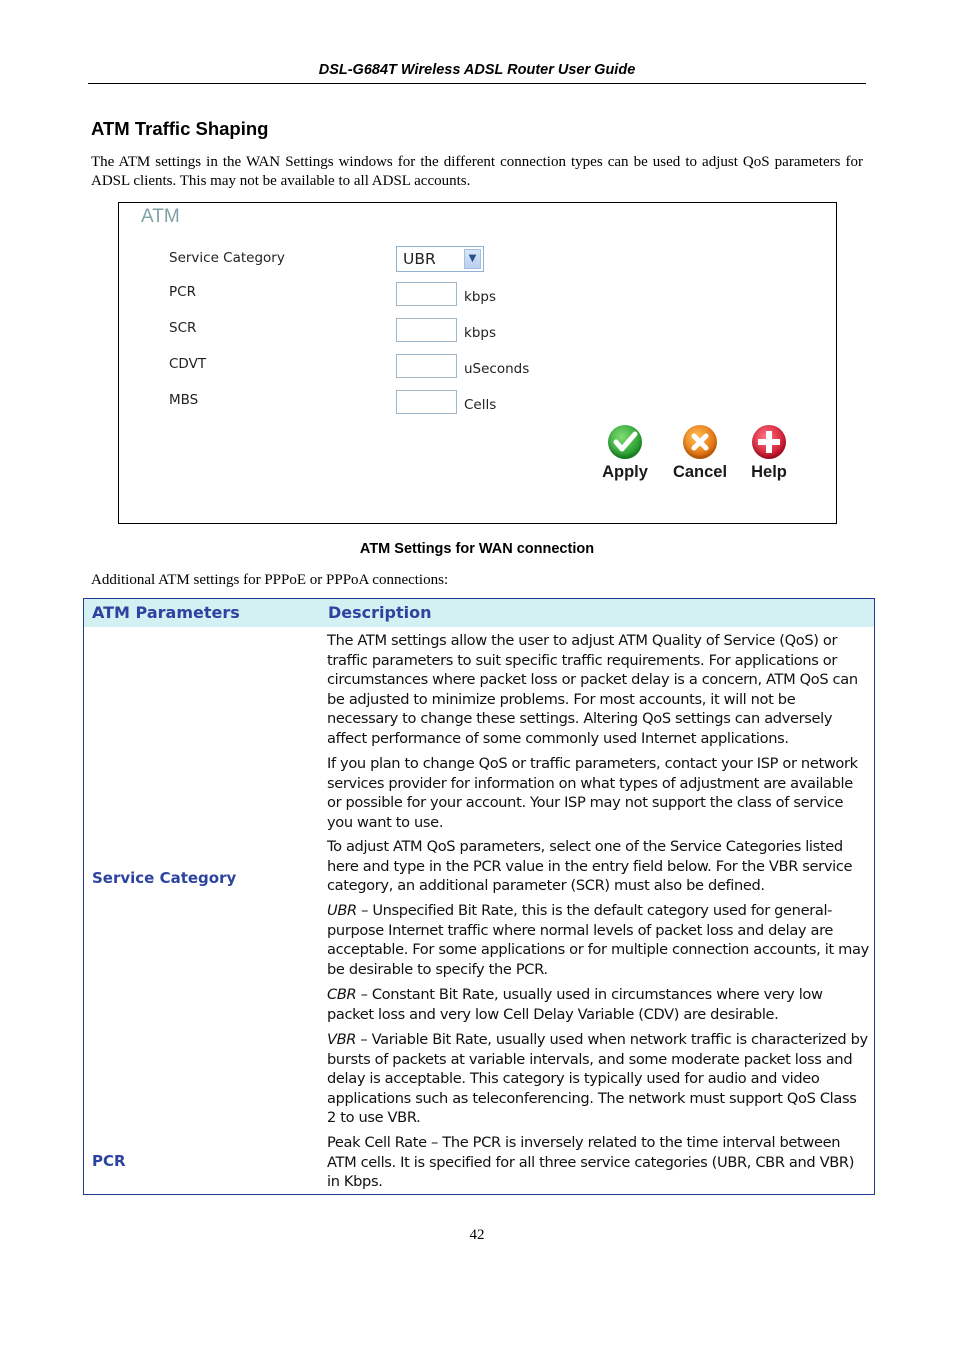 The width and height of the screenshot is (954, 1350). Describe the element at coordinates (166, 612) in the screenshot. I see `header-atm-parameters: ATM Parameters` at that location.